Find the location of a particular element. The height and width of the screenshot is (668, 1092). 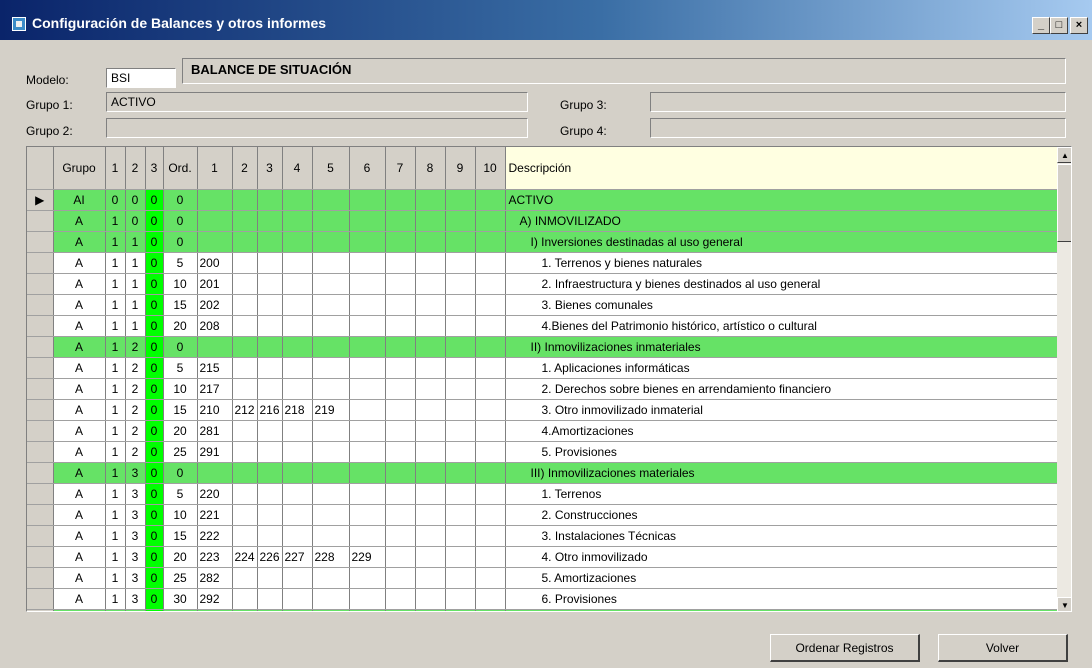

col-header-cuenta-6: 6 is located at coordinates (367, 168).